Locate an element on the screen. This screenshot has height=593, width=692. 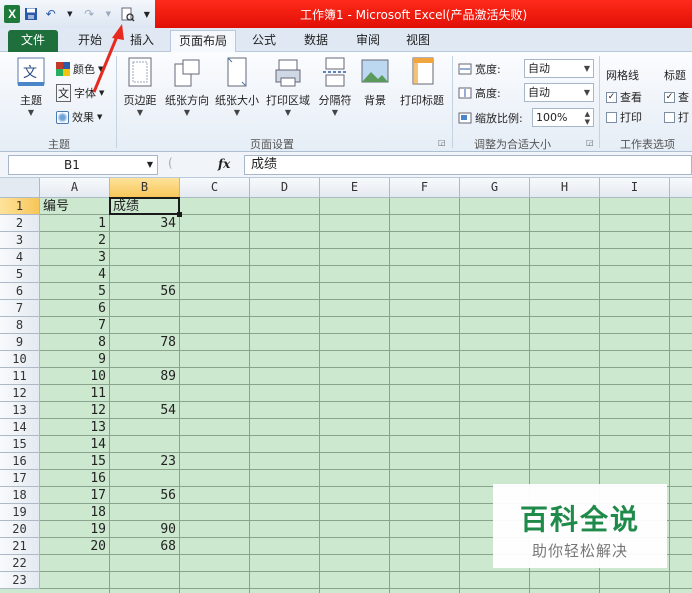
cell-b2: 34 is located at coordinates (144, 223).